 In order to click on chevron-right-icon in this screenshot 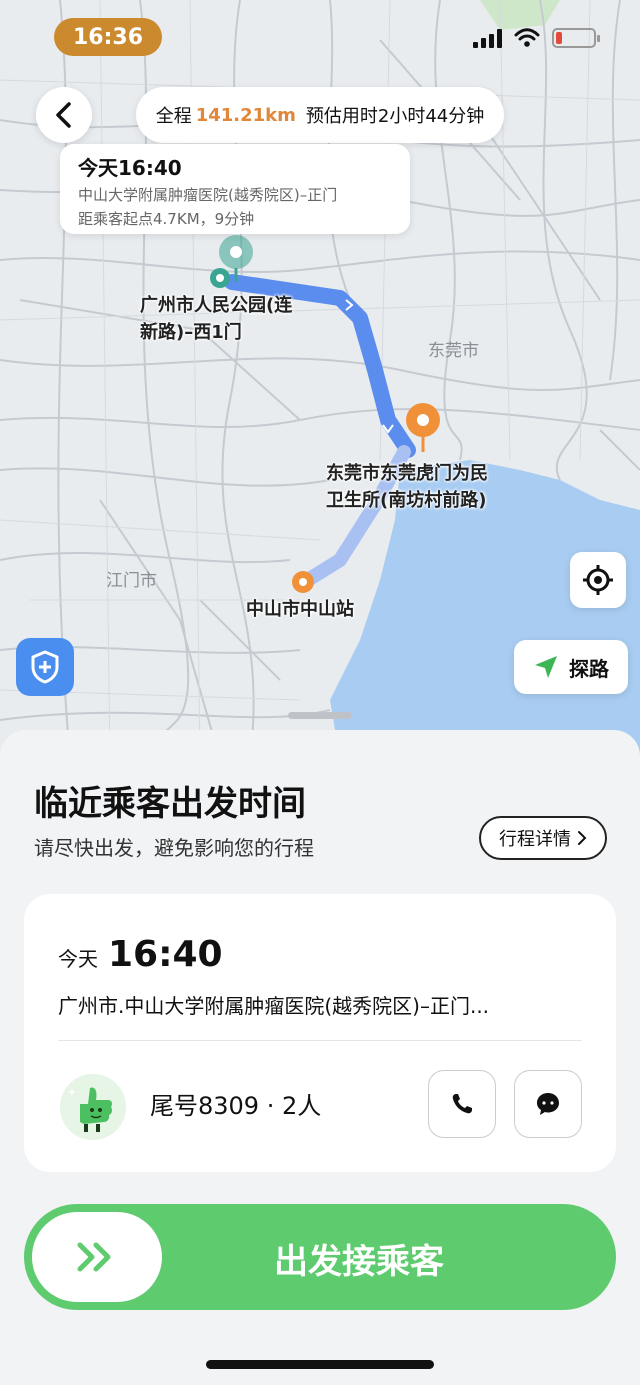, I will do `click(582, 838)`.